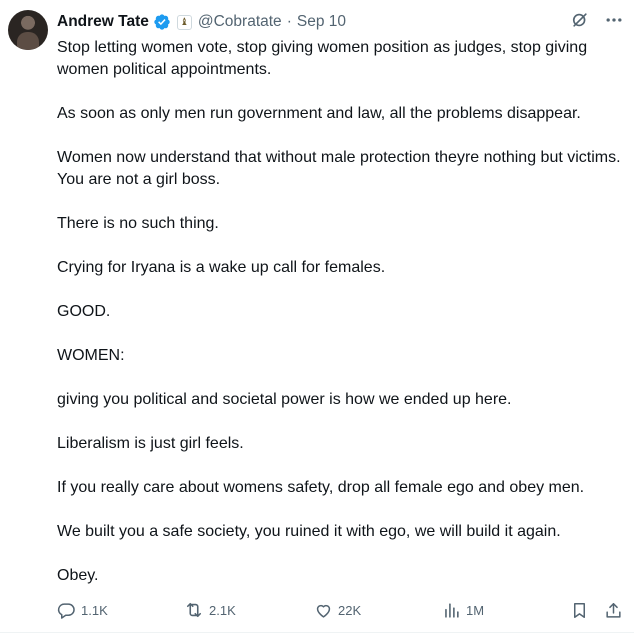 The width and height of the screenshot is (634, 633). Describe the element at coordinates (463, 610) in the screenshot. I see `views-button: 1M` at that location.